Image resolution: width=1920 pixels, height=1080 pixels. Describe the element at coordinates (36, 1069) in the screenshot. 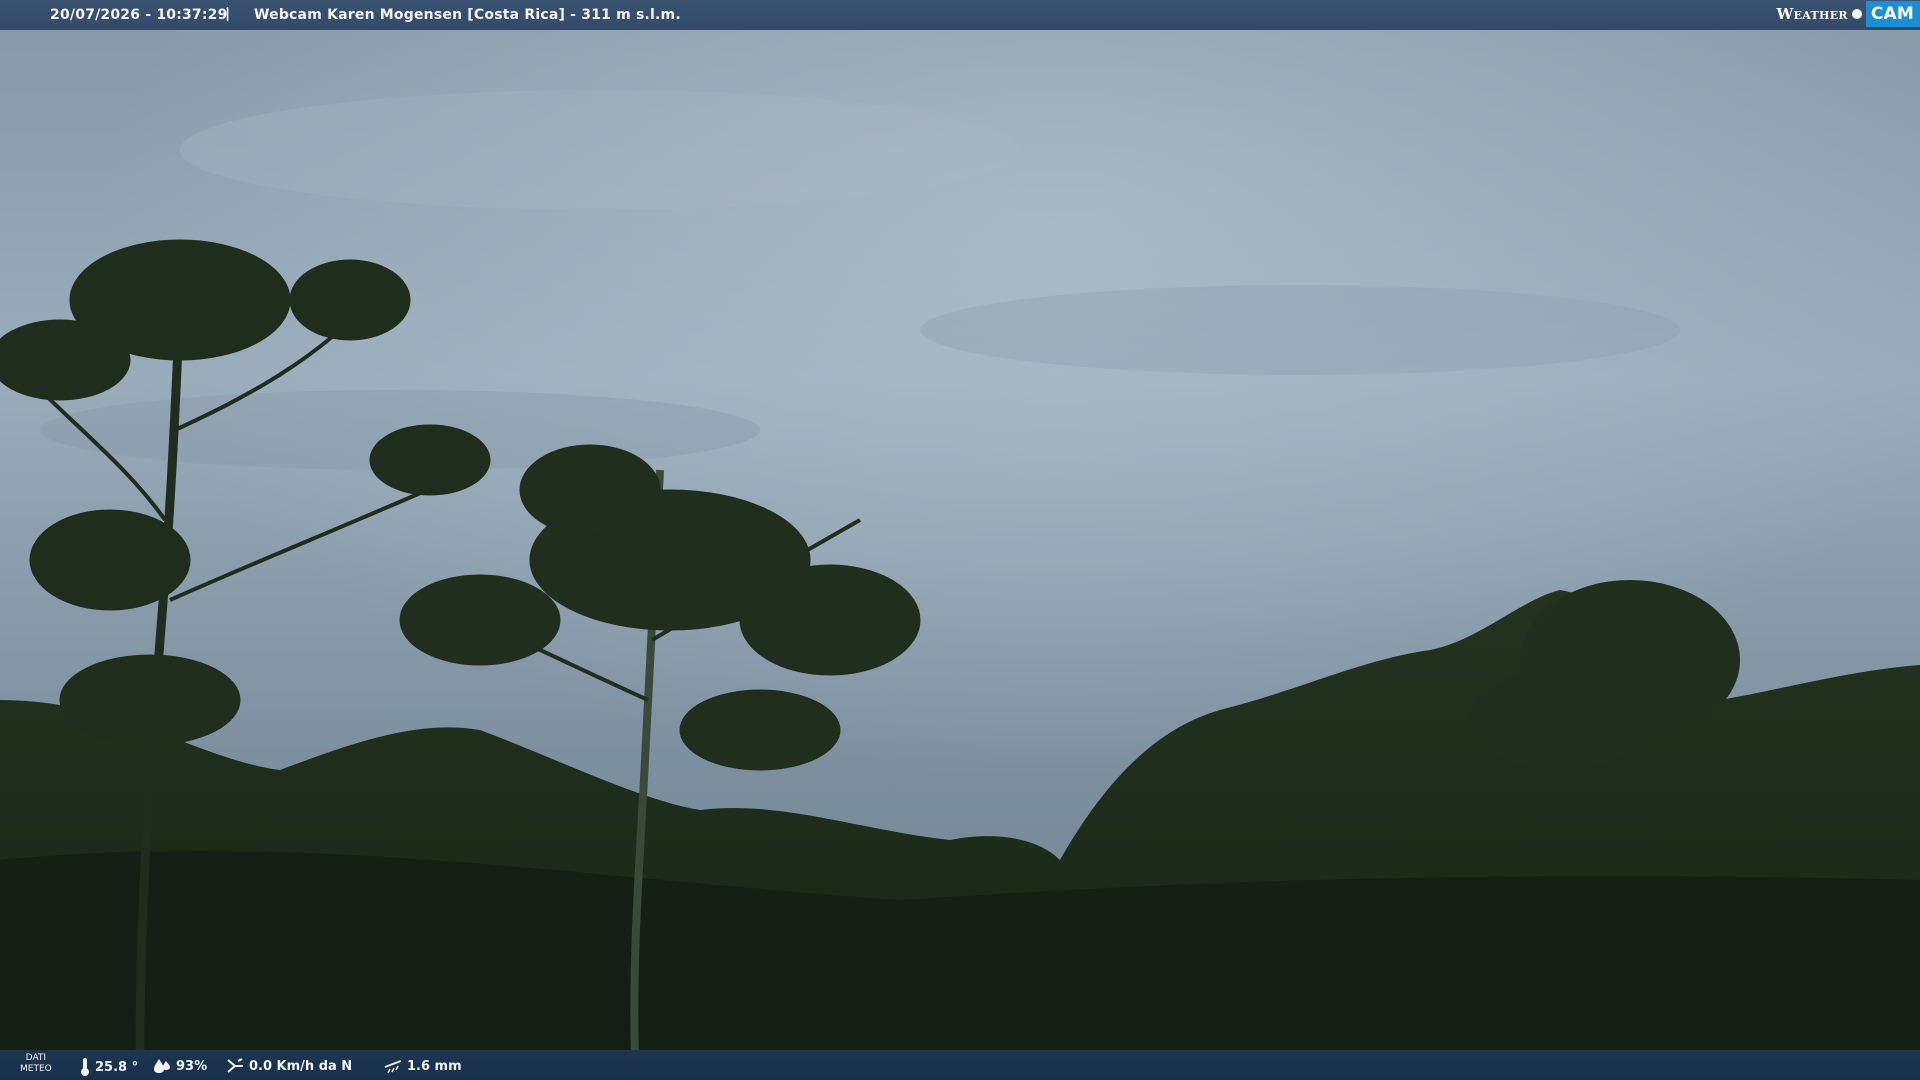

I see `weather-label-line2: METEO` at that location.